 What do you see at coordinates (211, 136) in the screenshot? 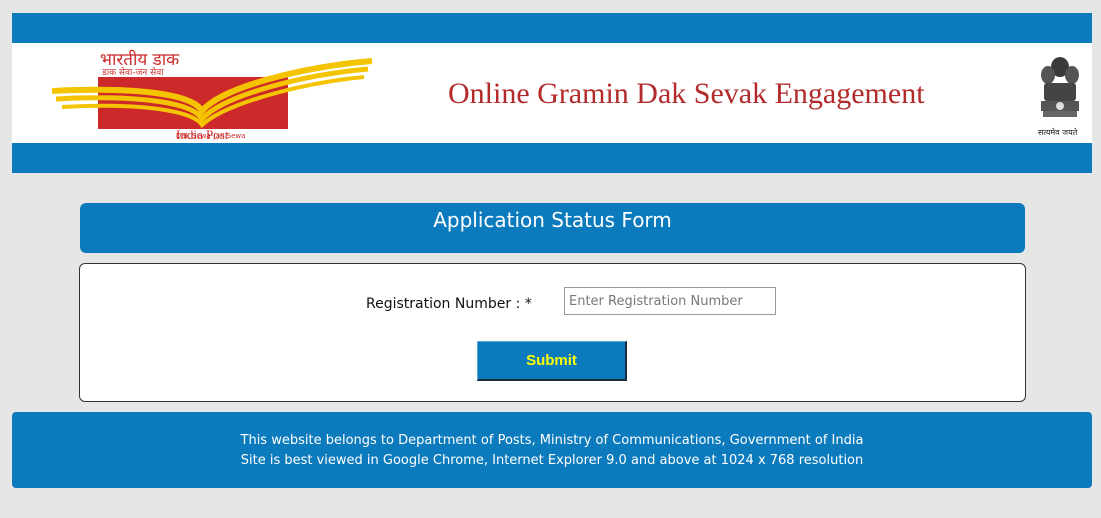
I see `logo-tagline: Dak Sewa-Jan Sewa` at bounding box center [211, 136].